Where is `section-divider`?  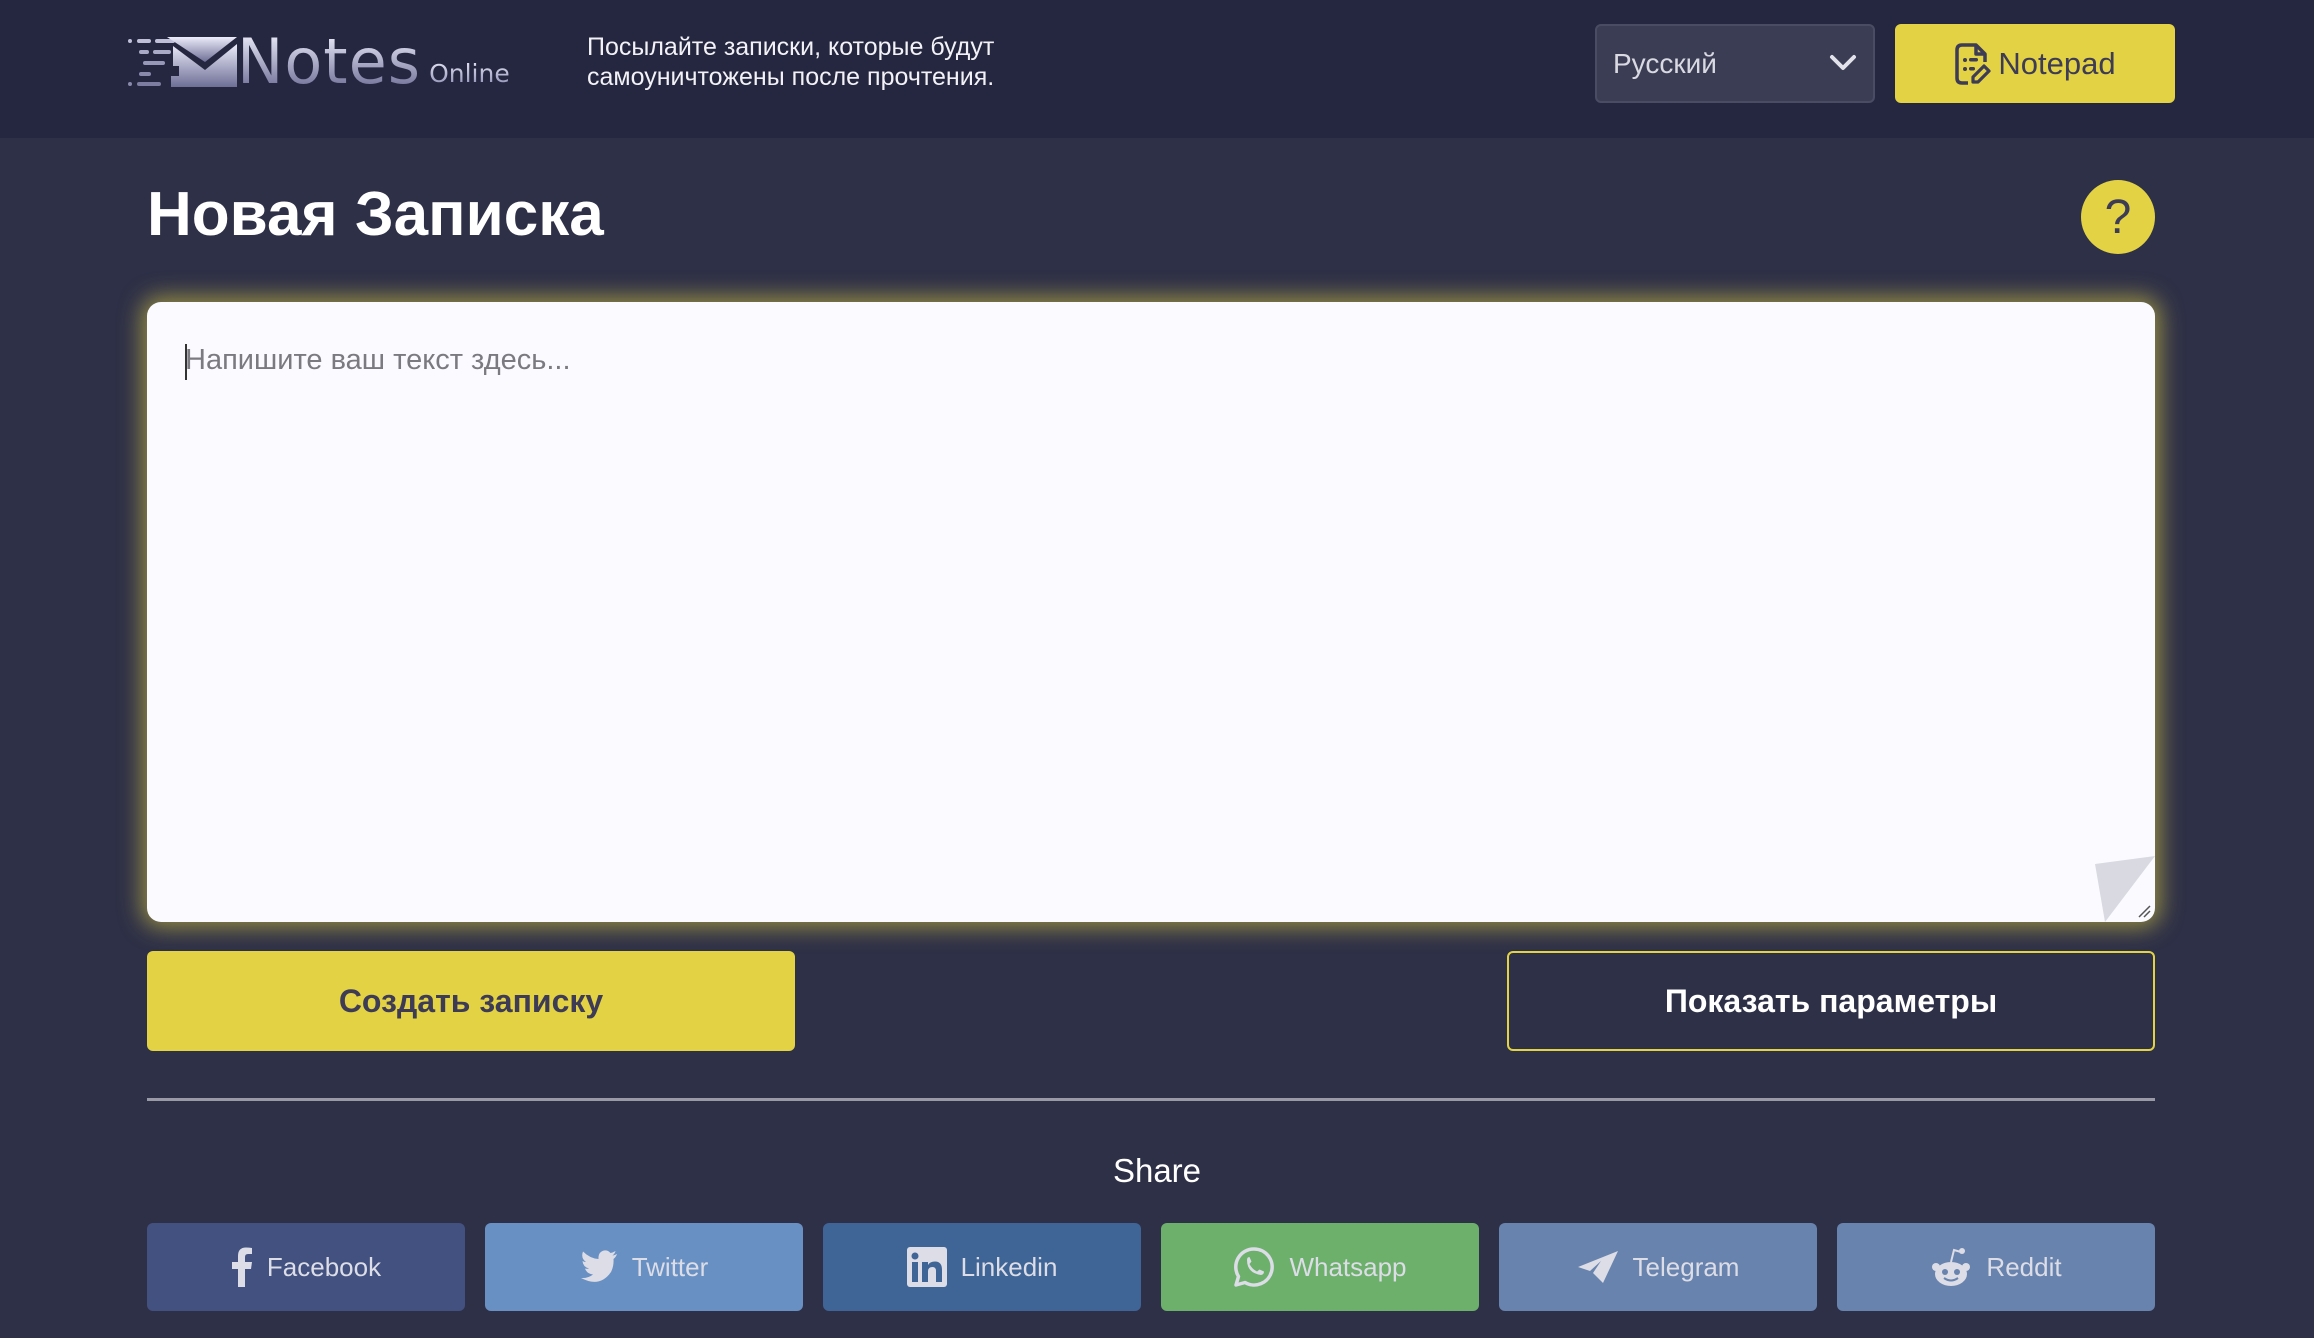
section-divider is located at coordinates (1151, 1099).